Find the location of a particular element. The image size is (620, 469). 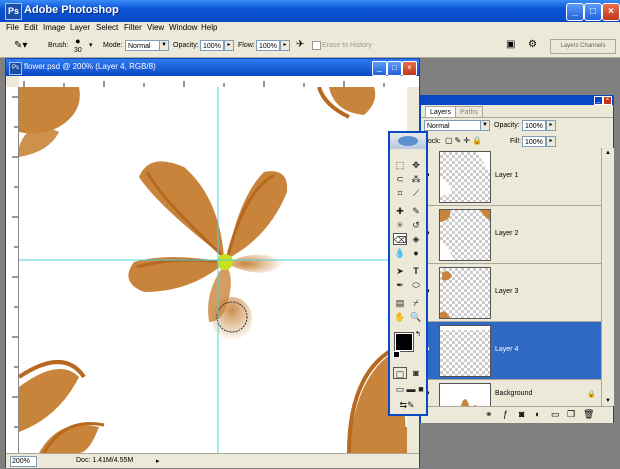

doc-close-button: × is located at coordinates (409, 68).